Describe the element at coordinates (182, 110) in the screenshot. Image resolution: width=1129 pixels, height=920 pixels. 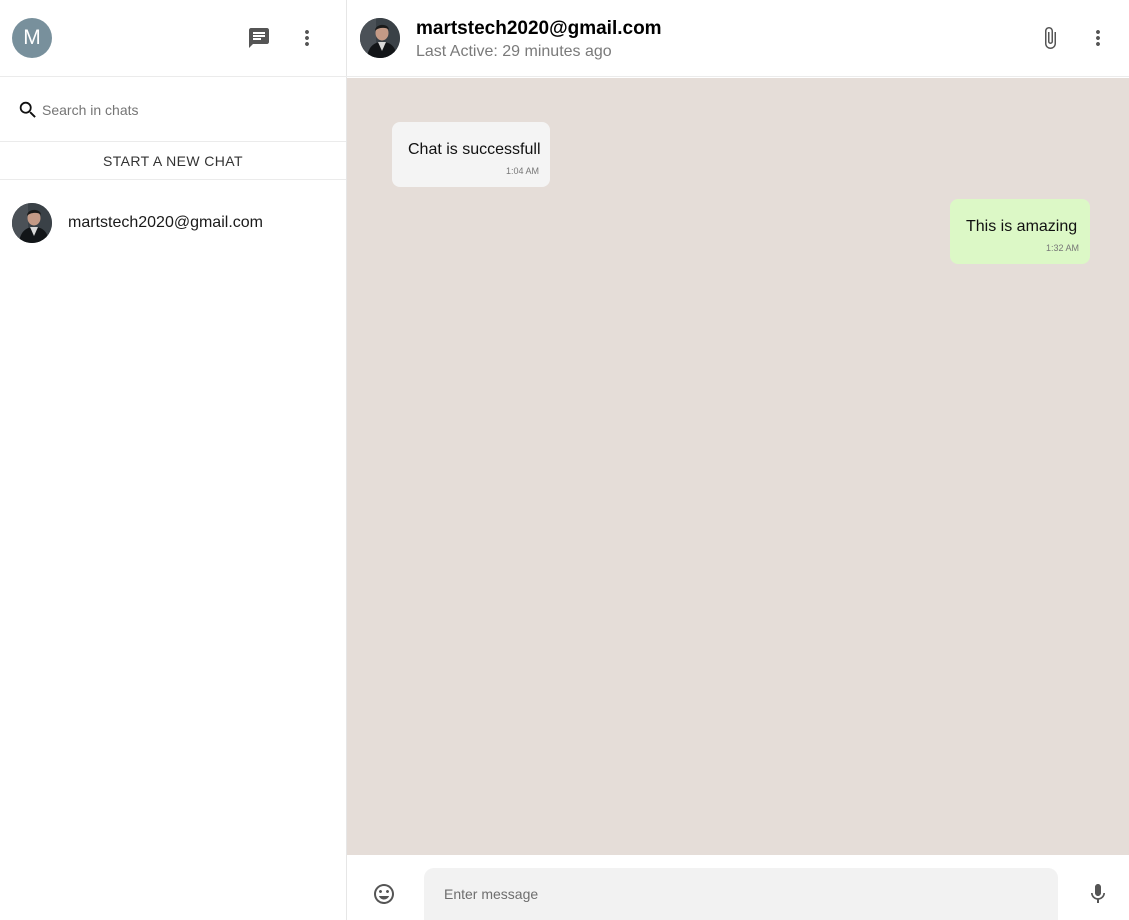
I see `search-input` at that location.